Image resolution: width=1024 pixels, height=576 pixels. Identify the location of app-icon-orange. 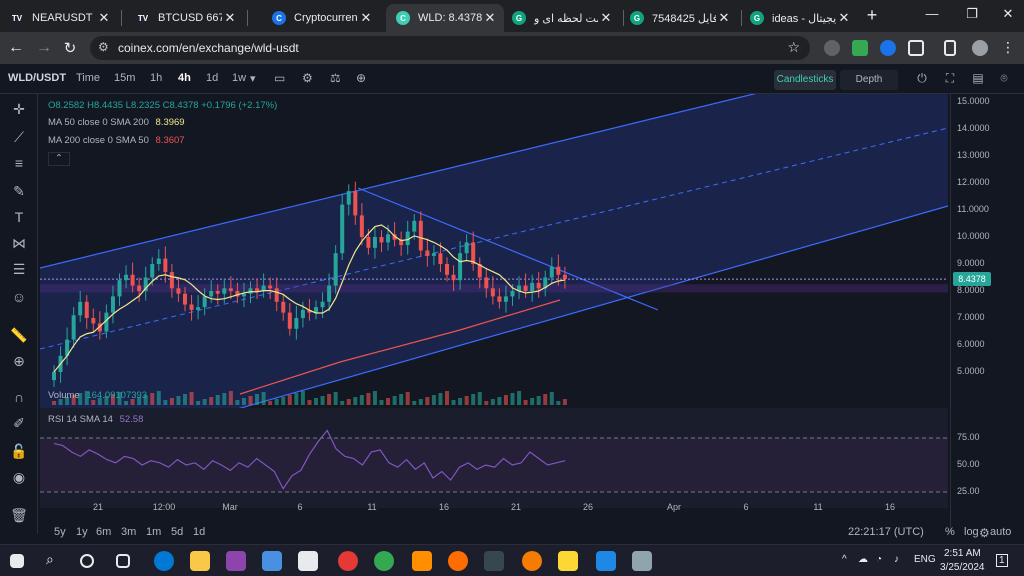
(532, 561).